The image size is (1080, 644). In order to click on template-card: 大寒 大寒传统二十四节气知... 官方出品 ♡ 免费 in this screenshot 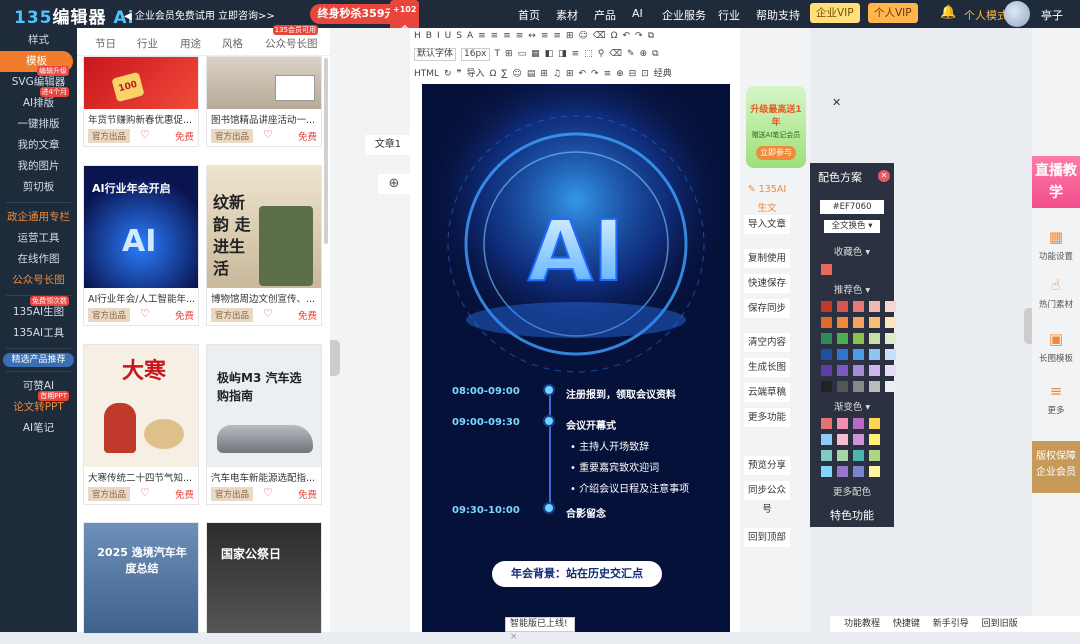, I will do `click(141, 424)`.